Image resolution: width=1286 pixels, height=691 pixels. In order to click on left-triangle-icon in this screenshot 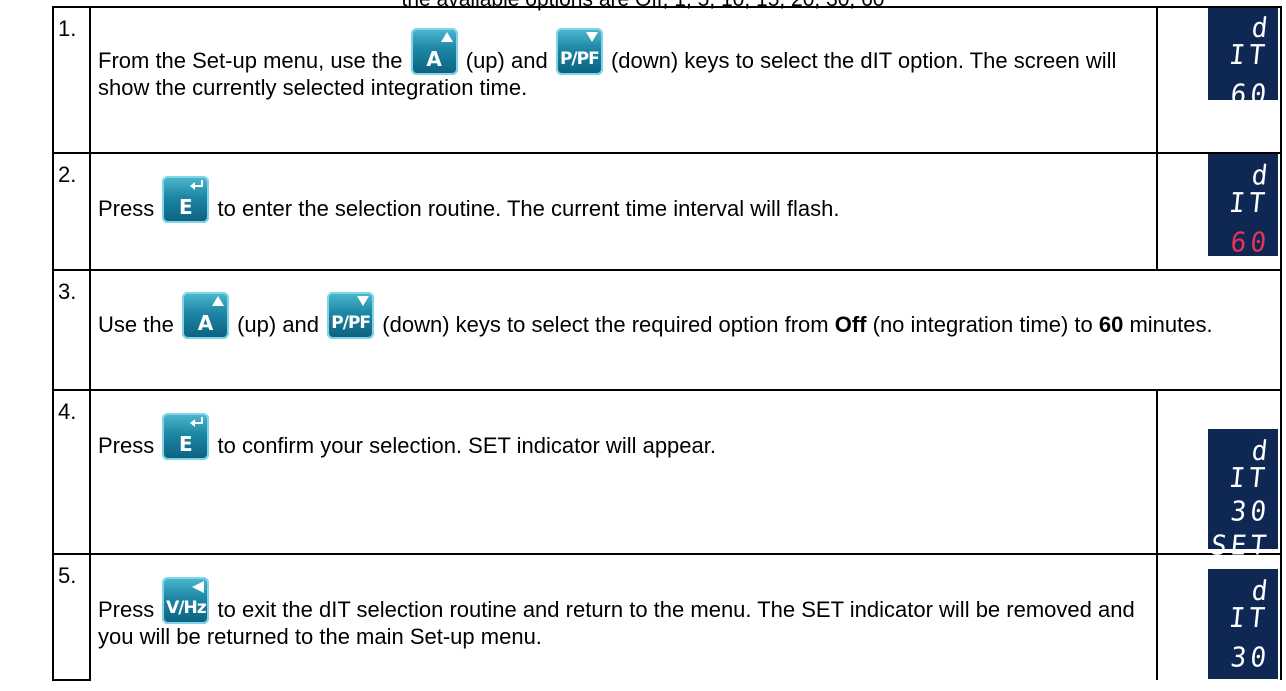, I will do `click(198, 587)`.